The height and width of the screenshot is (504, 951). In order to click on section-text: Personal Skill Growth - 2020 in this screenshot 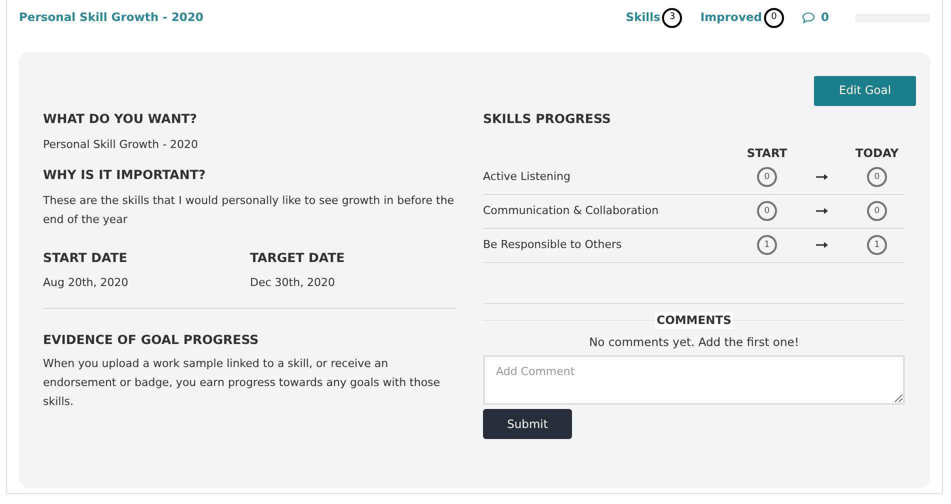, I will do `click(121, 144)`.